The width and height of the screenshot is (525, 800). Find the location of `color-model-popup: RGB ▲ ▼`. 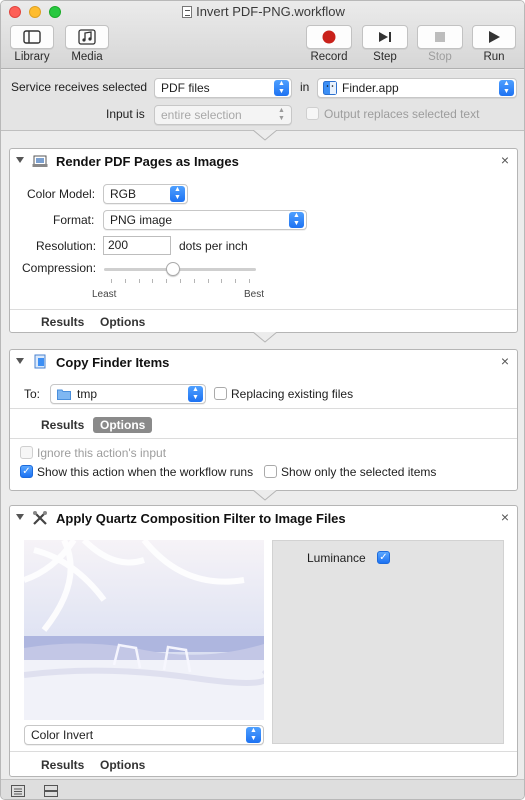

color-model-popup: RGB ▲ ▼ is located at coordinates (145, 194).